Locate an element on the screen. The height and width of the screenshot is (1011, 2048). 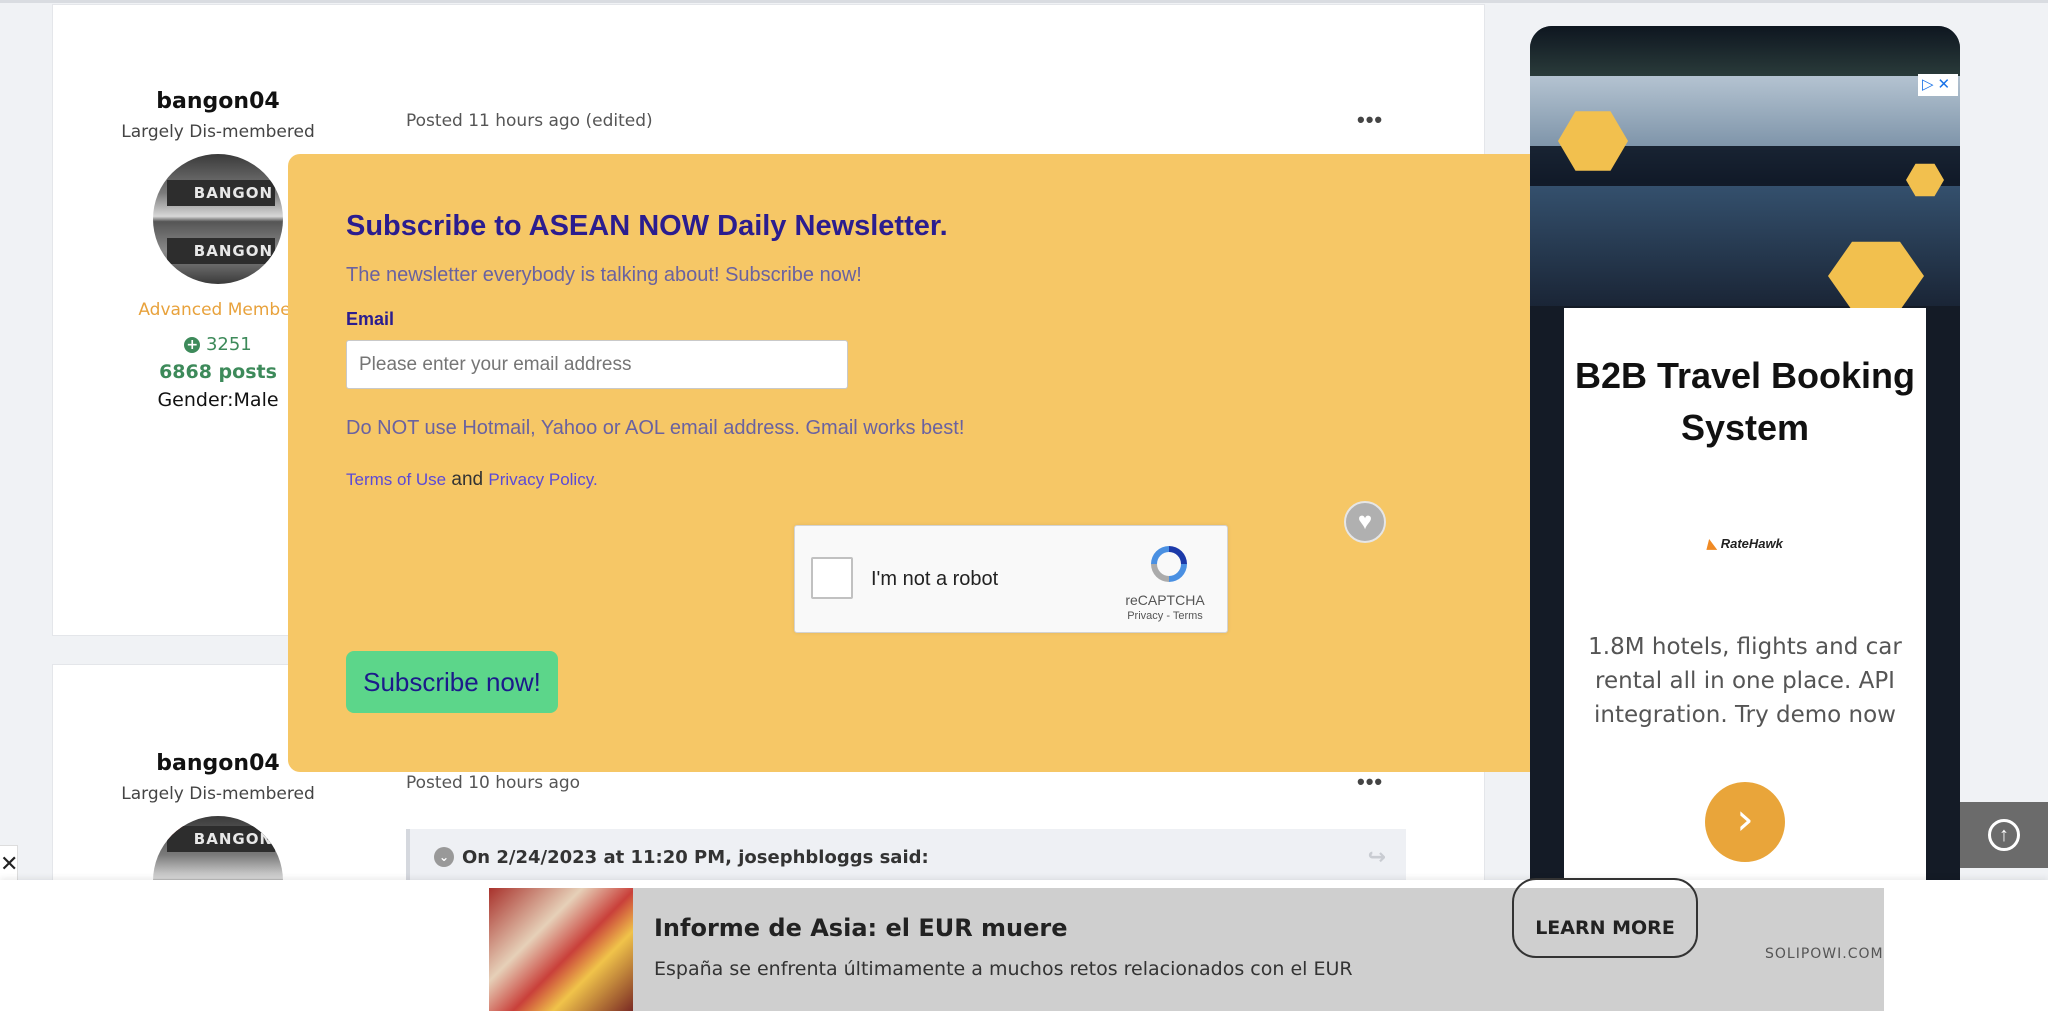
email-label: Email is located at coordinates (370, 319).